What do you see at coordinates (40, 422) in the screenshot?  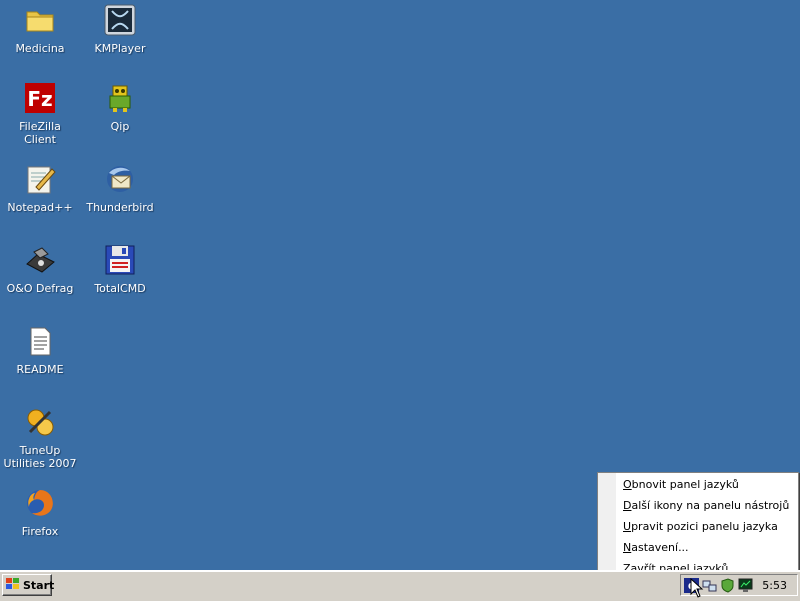 I see `tuneup-icon` at bounding box center [40, 422].